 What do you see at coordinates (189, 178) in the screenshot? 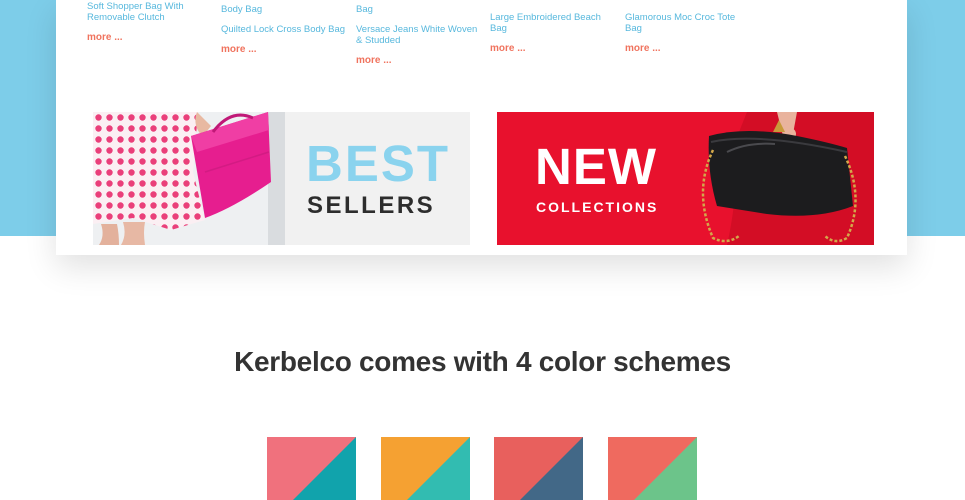
I see `best-sellers-photo` at bounding box center [189, 178].